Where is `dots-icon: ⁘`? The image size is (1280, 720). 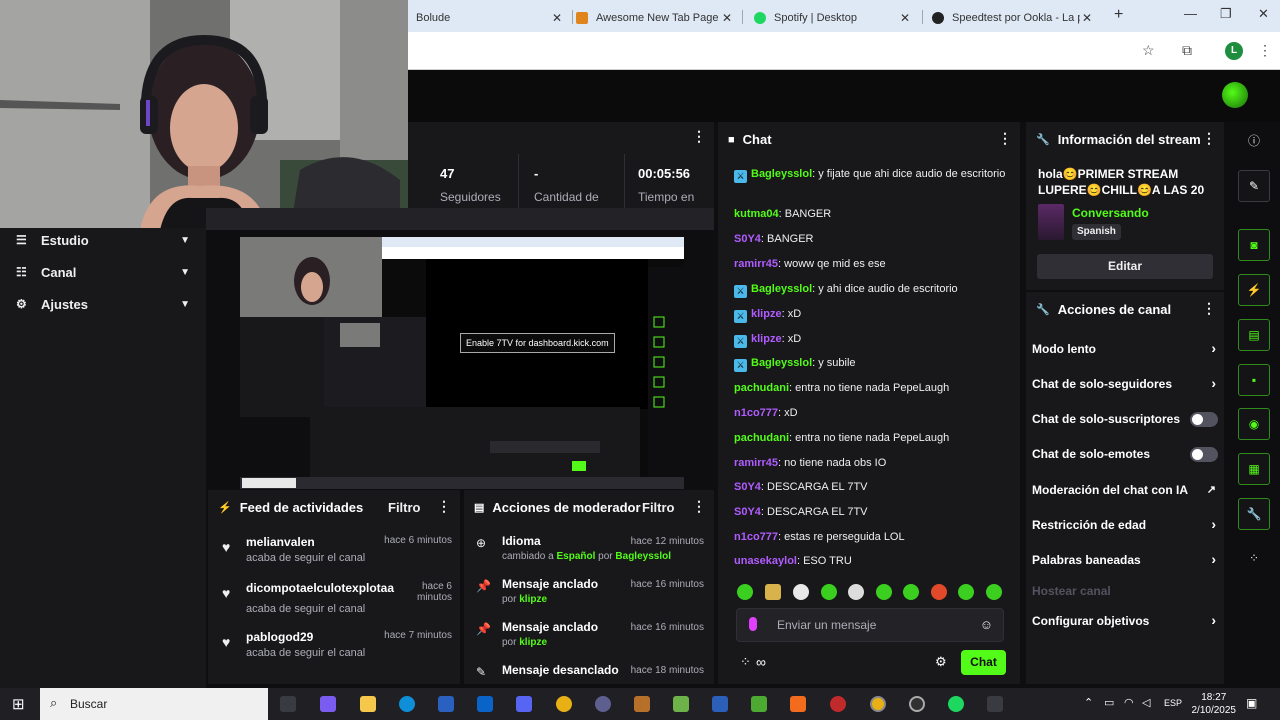
dots-icon: ⁘ is located at coordinates (745, 662).